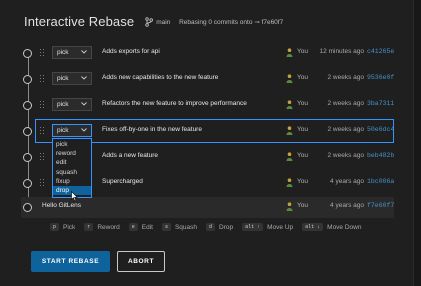  What do you see at coordinates (141, 261) in the screenshot?
I see `abort-button: ABORT` at bounding box center [141, 261].